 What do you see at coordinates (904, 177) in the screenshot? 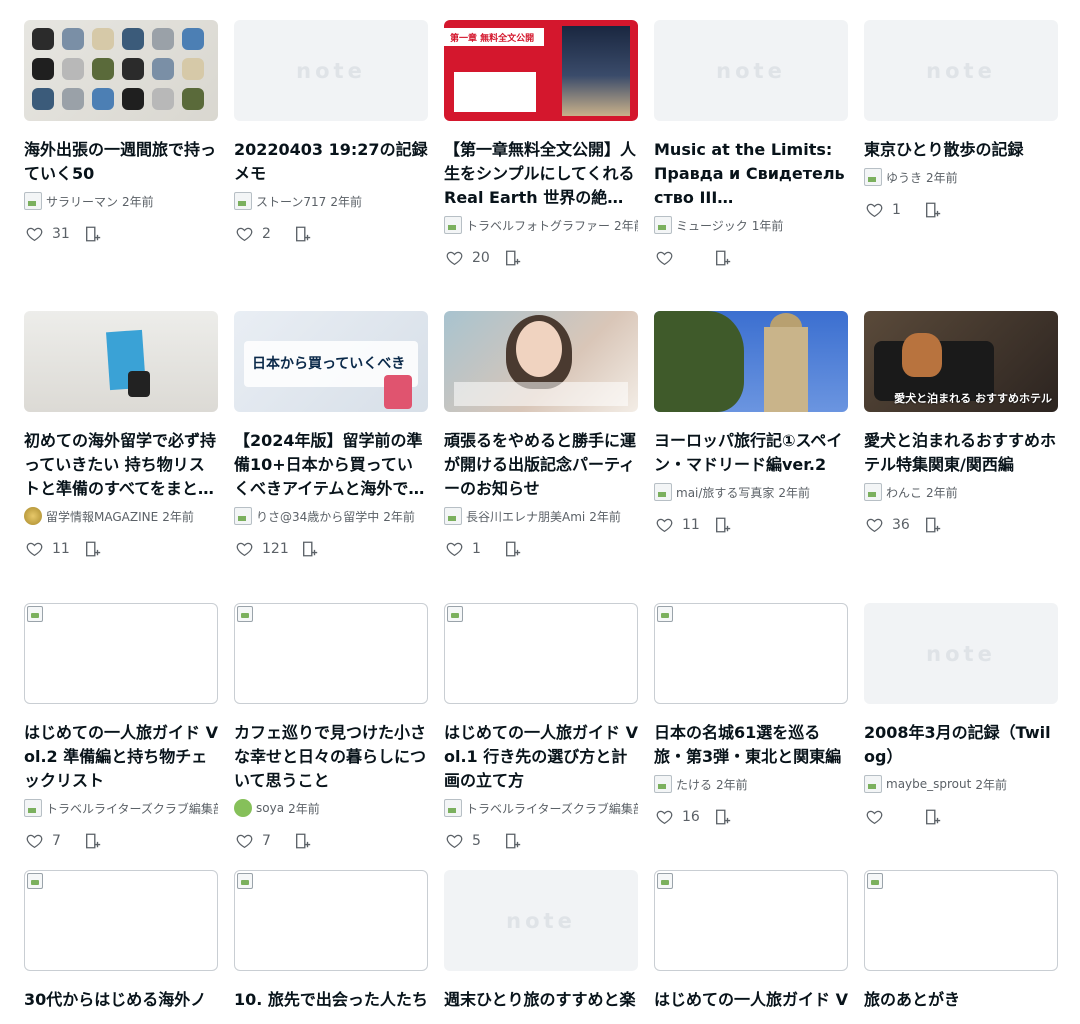
I see `author-name: ゆうき` at bounding box center [904, 177].